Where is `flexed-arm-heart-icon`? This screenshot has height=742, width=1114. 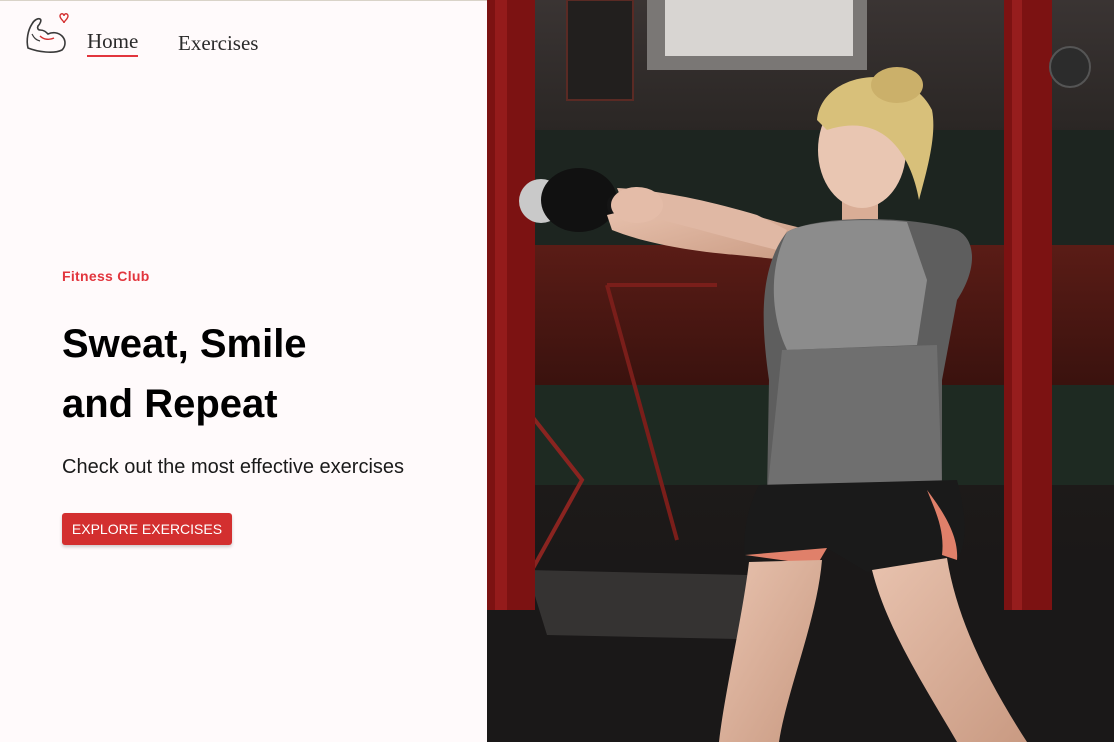 flexed-arm-heart-icon is located at coordinates (47, 32).